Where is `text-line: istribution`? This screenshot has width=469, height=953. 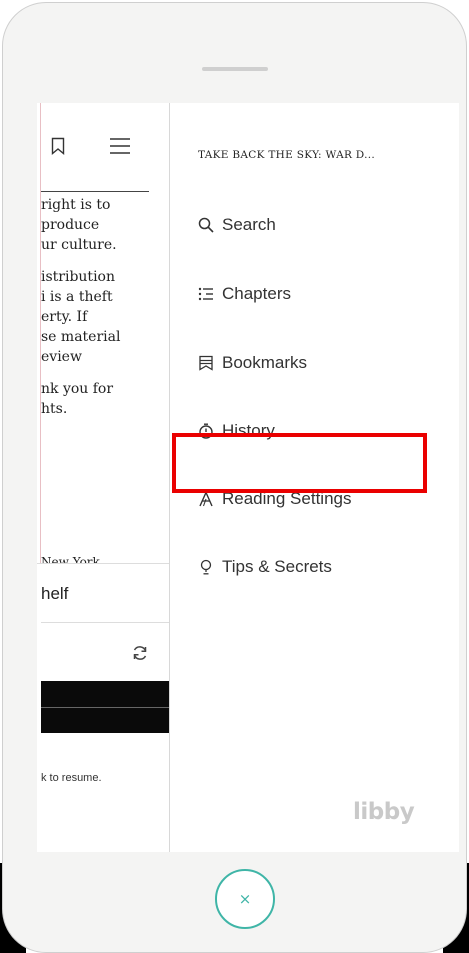
text-line: istribution is located at coordinates (78, 277).